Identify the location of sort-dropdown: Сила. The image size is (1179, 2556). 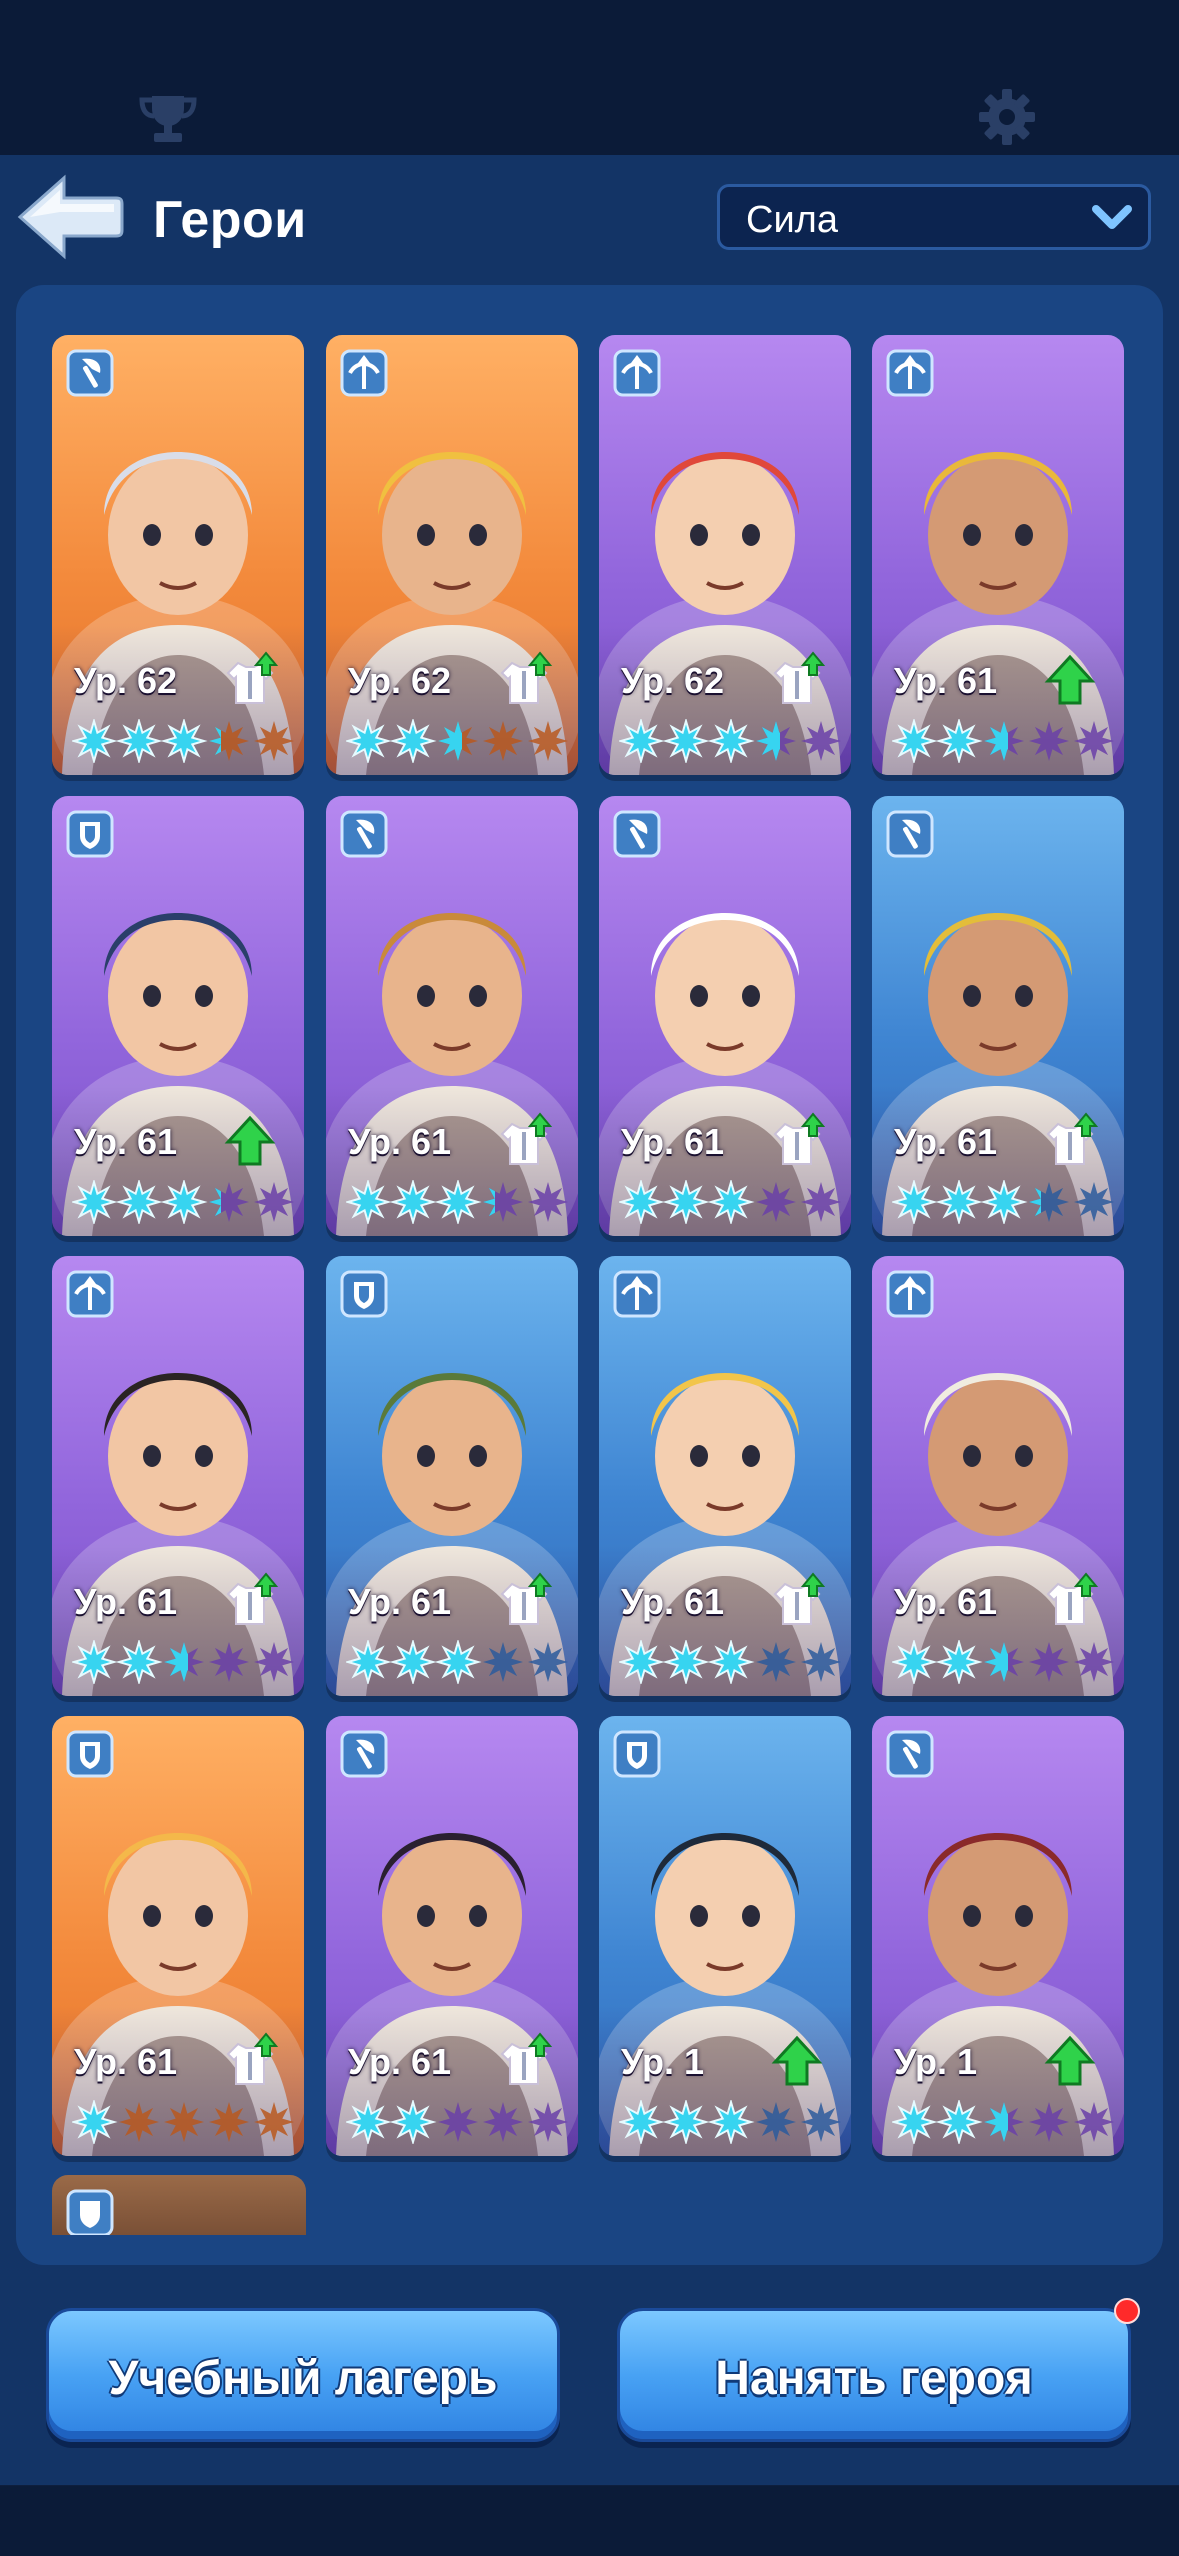
(934, 217).